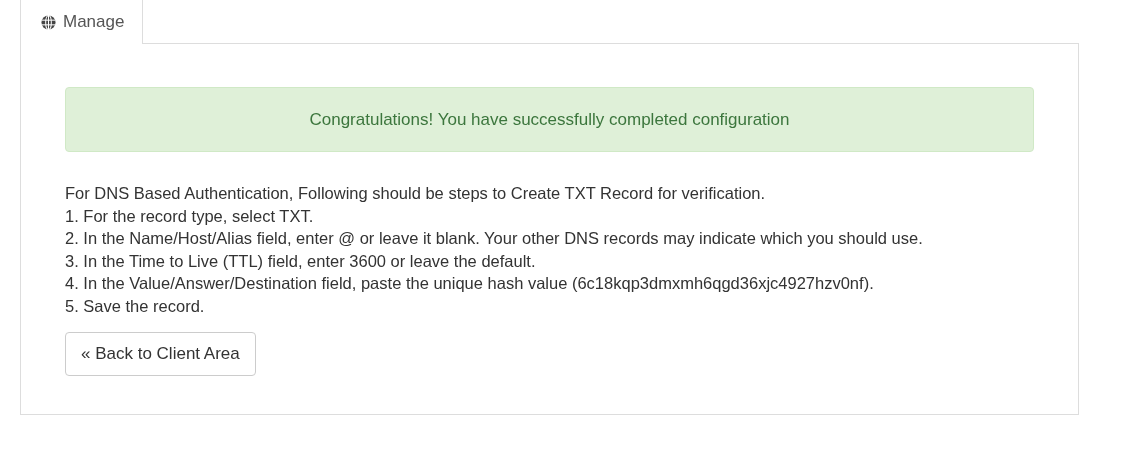 Image resolution: width=1125 pixels, height=452 pixels. What do you see at coordinates (549, 283) in the screenshot?
I see `instruction-step: 4. In the Value/Answer/Destination field, paste the unique hash value (6c18kqp3dmxmh6qgd36xjc4927hzv0nf).` at bounding box center [549, 283].